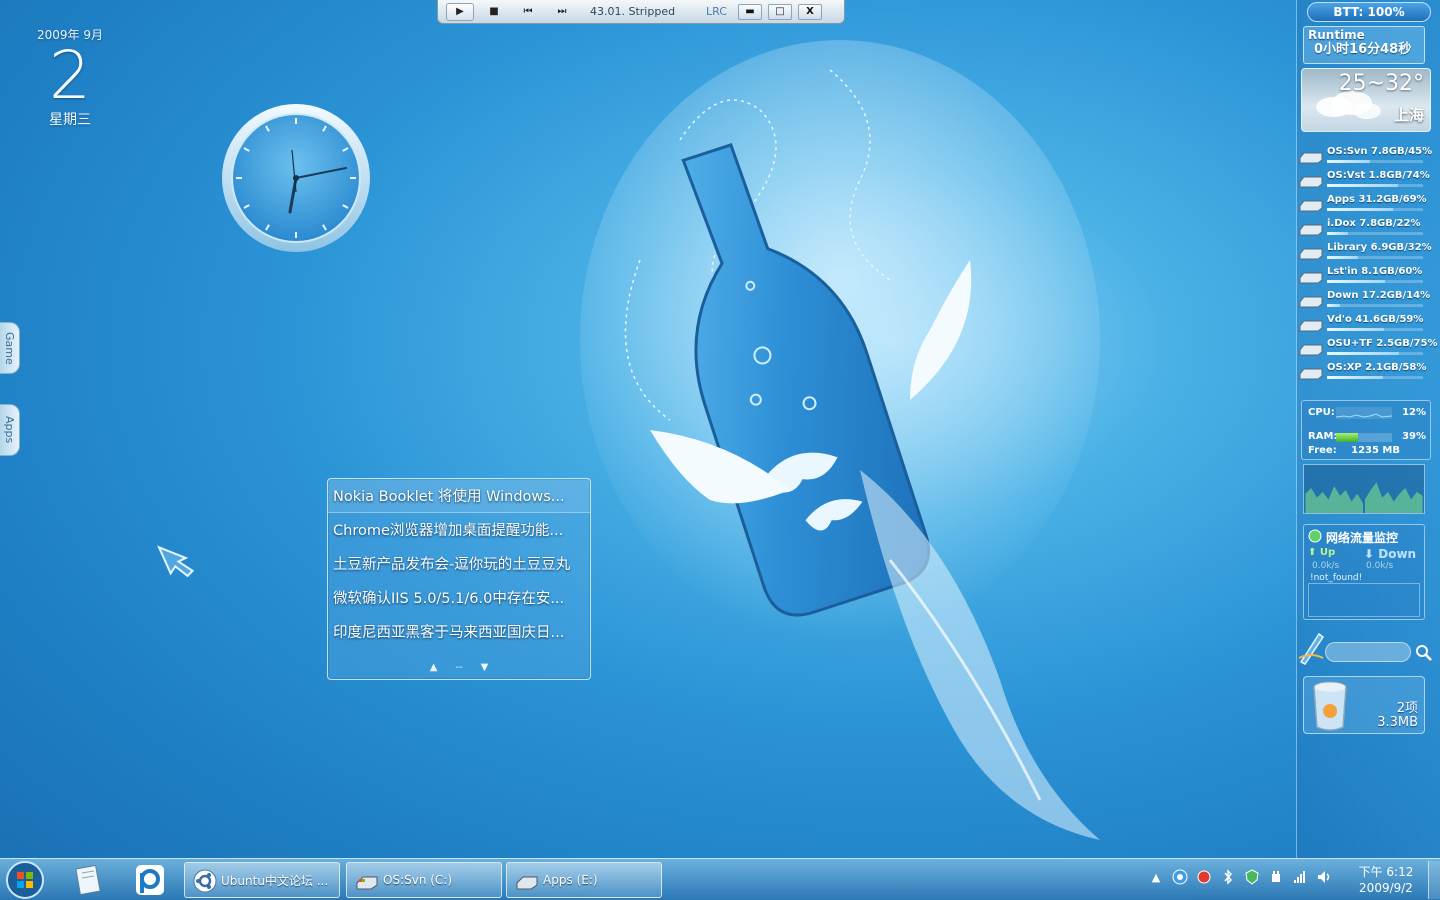 The image size is (1440, 900). Describe the element at coordinates (418, 880) in the screenshot. I see `taskbar-button-label: OS:Svn (C:)` at that location.